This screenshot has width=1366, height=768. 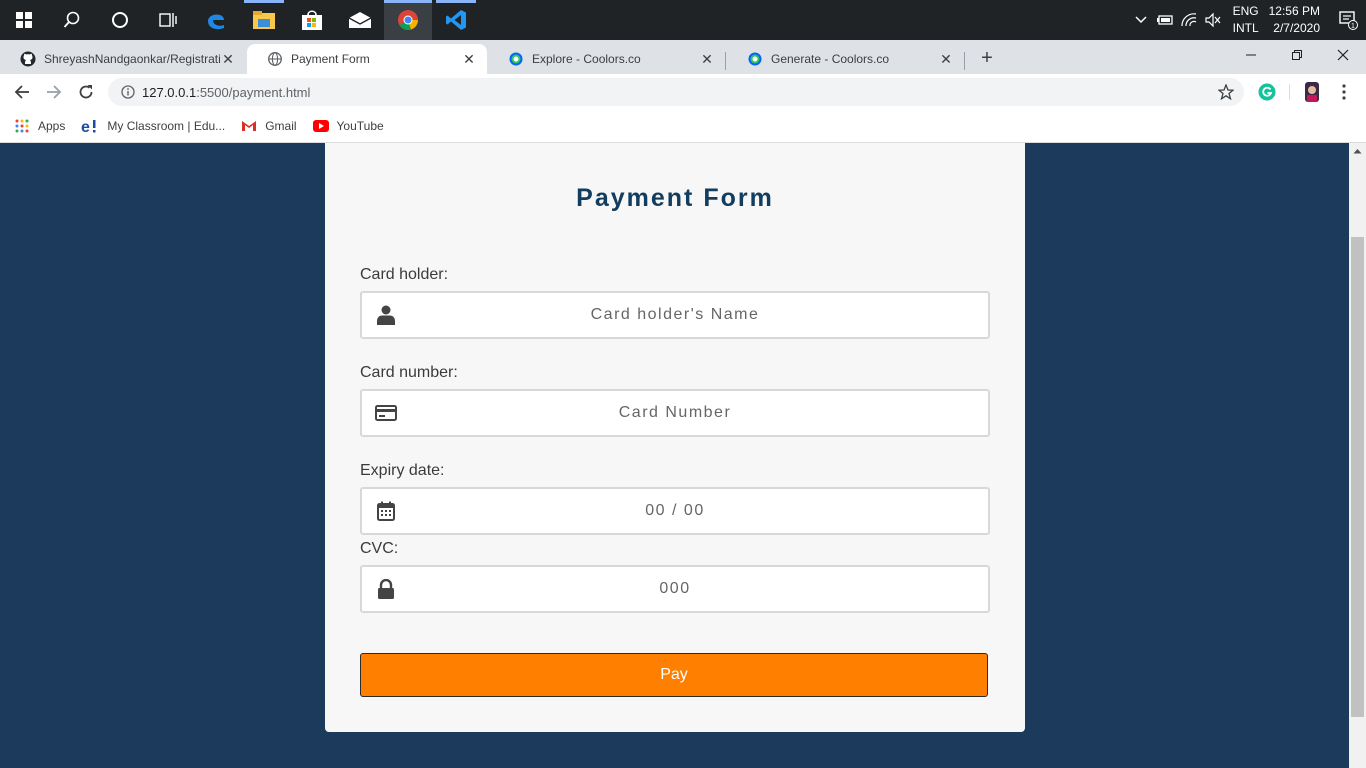 What do you see at coordinates (402, 470) in the screenshot?
I see `expiry-date-label: Expiry date:` at bounding box center [402, 470].